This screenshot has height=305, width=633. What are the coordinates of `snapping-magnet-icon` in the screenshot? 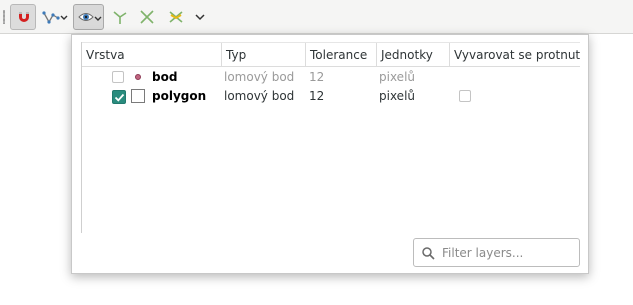 It's located at (24, 17).